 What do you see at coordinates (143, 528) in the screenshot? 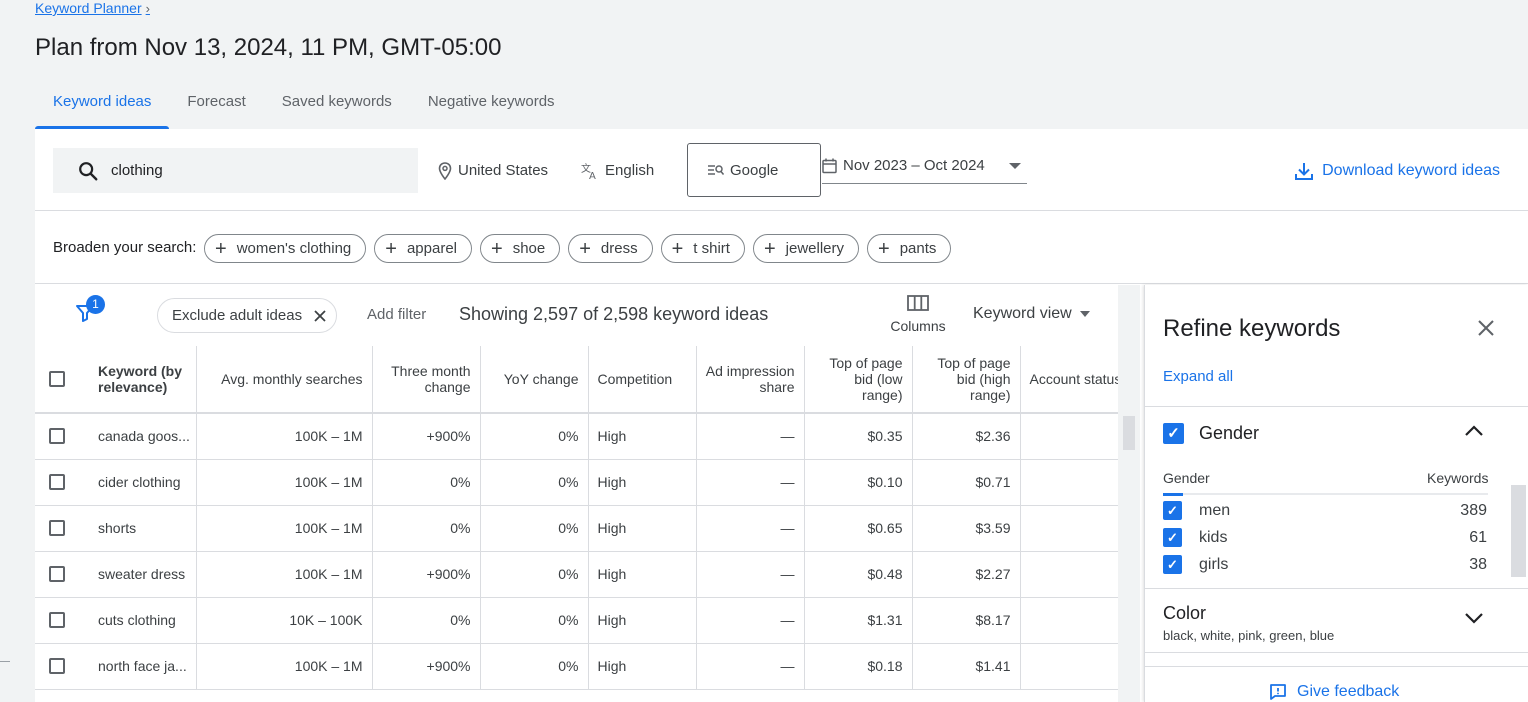
I see `row-keyword: shorts` at bounding box center [143, 528].